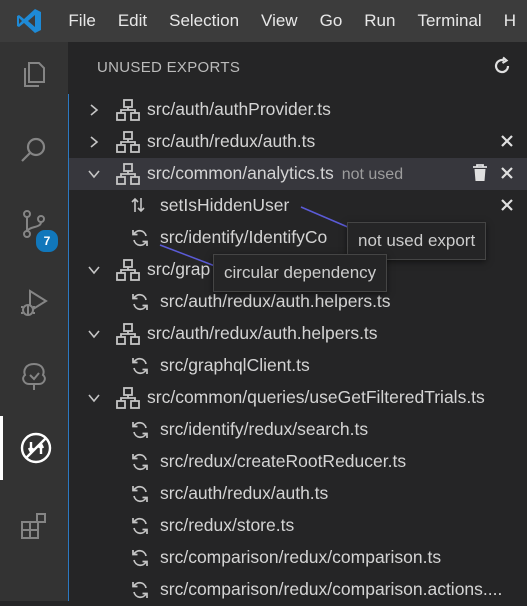  I want to click on vscode-logo-icon, so click(28, 21).